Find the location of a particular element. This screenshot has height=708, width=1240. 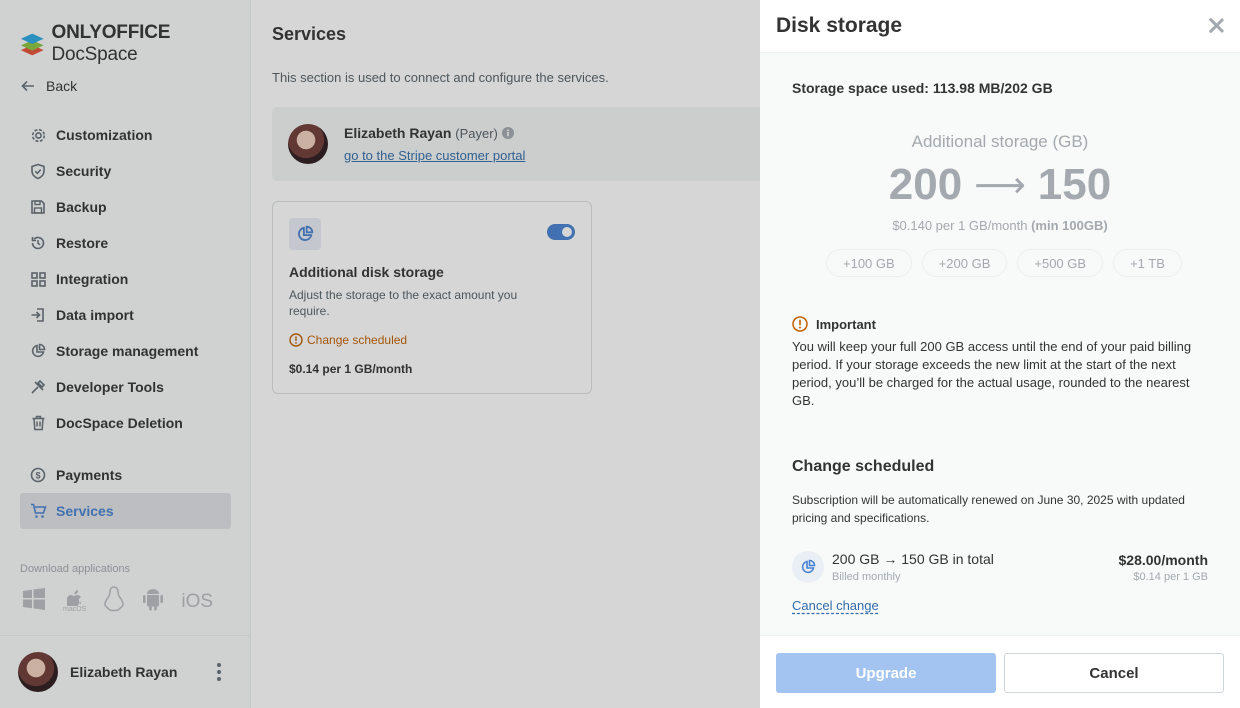

important-heading: Important is located at coordinates (834, 324).